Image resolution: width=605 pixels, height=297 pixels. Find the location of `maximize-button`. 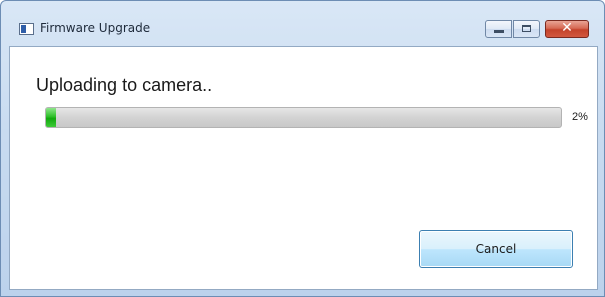

maximize-button is located at coordinates (526, 29).